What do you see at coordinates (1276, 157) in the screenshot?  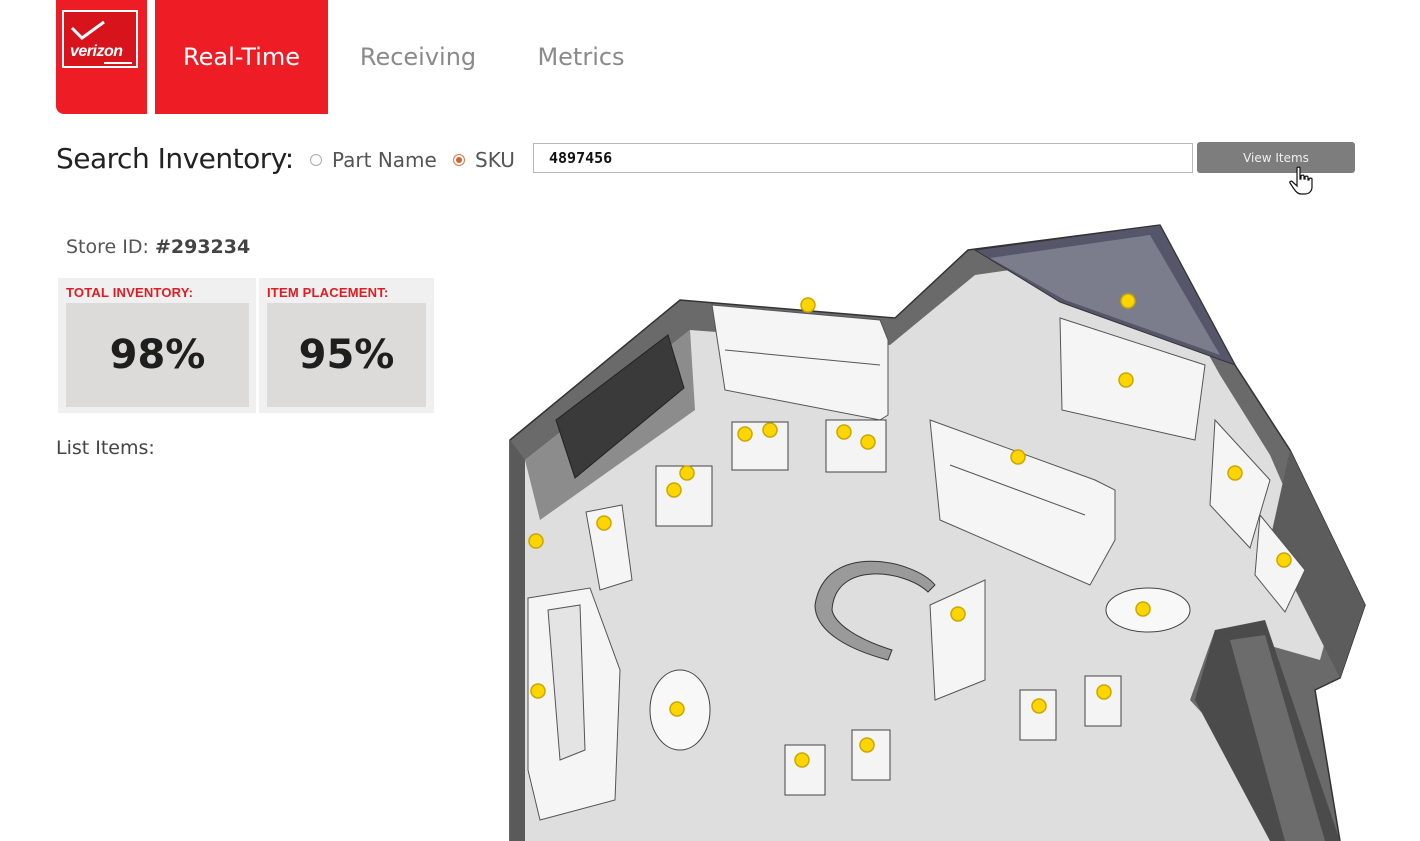 I see `view-items-button: View Items` at bounding box center [1276, 157].